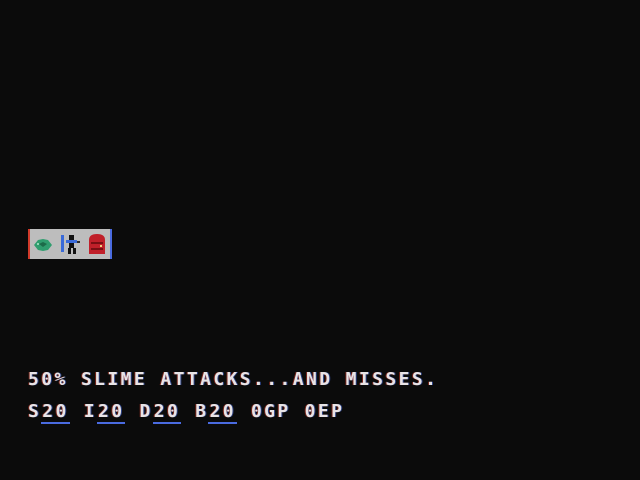 The width and height of the screenshot is (640, 480). What do you see at coordinates (111, 412) in the screenshot?
I see `intelligence-value: 20` at bounding box center [111, 412].